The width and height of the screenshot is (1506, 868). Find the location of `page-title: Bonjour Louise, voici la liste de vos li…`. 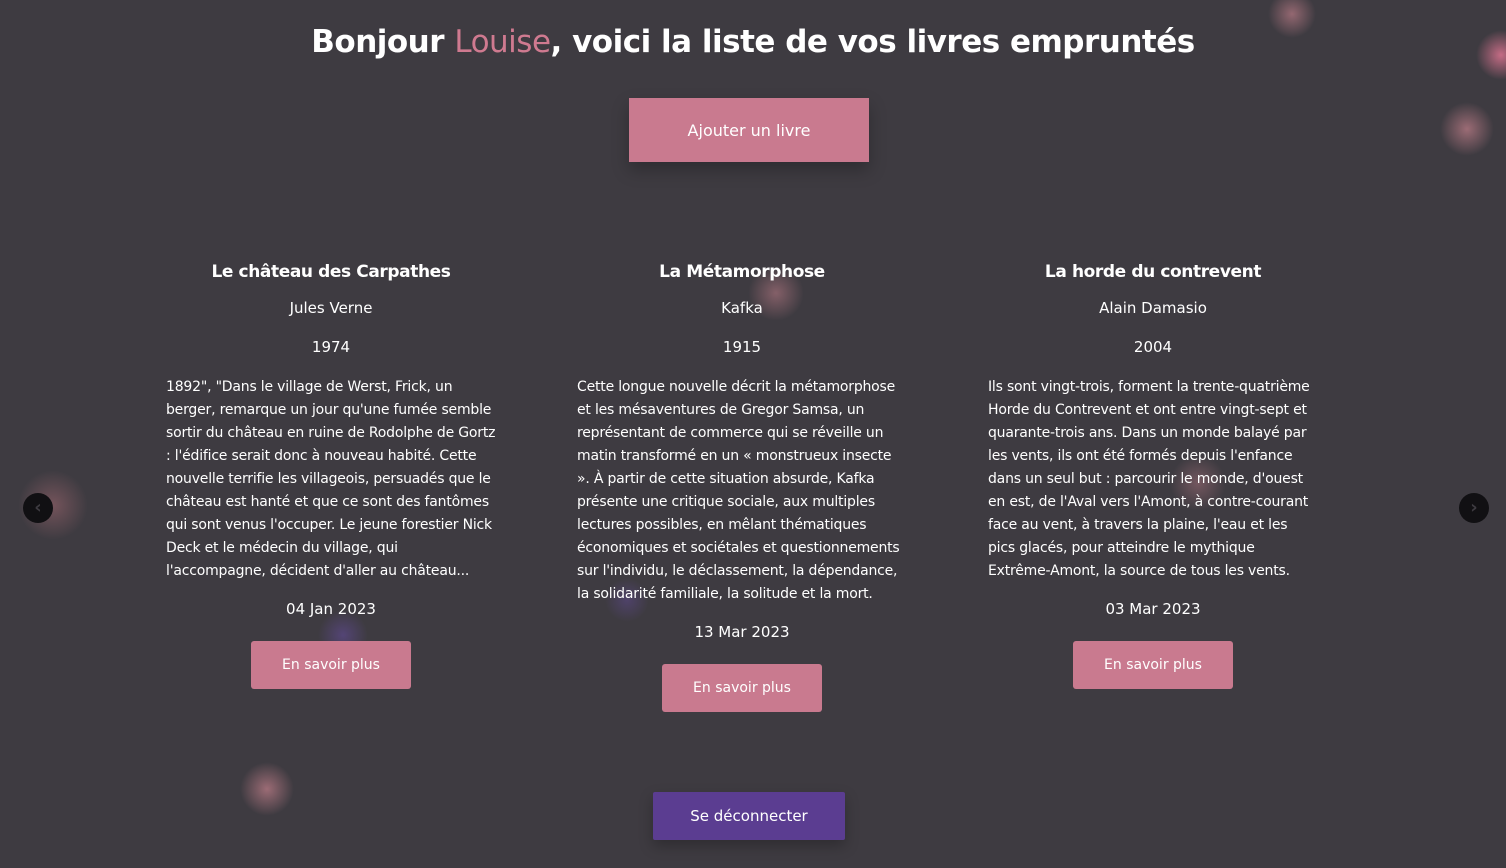

page-title: Bonjour Louise, voici la liste de vos li… is located at coordinates (753, 42).